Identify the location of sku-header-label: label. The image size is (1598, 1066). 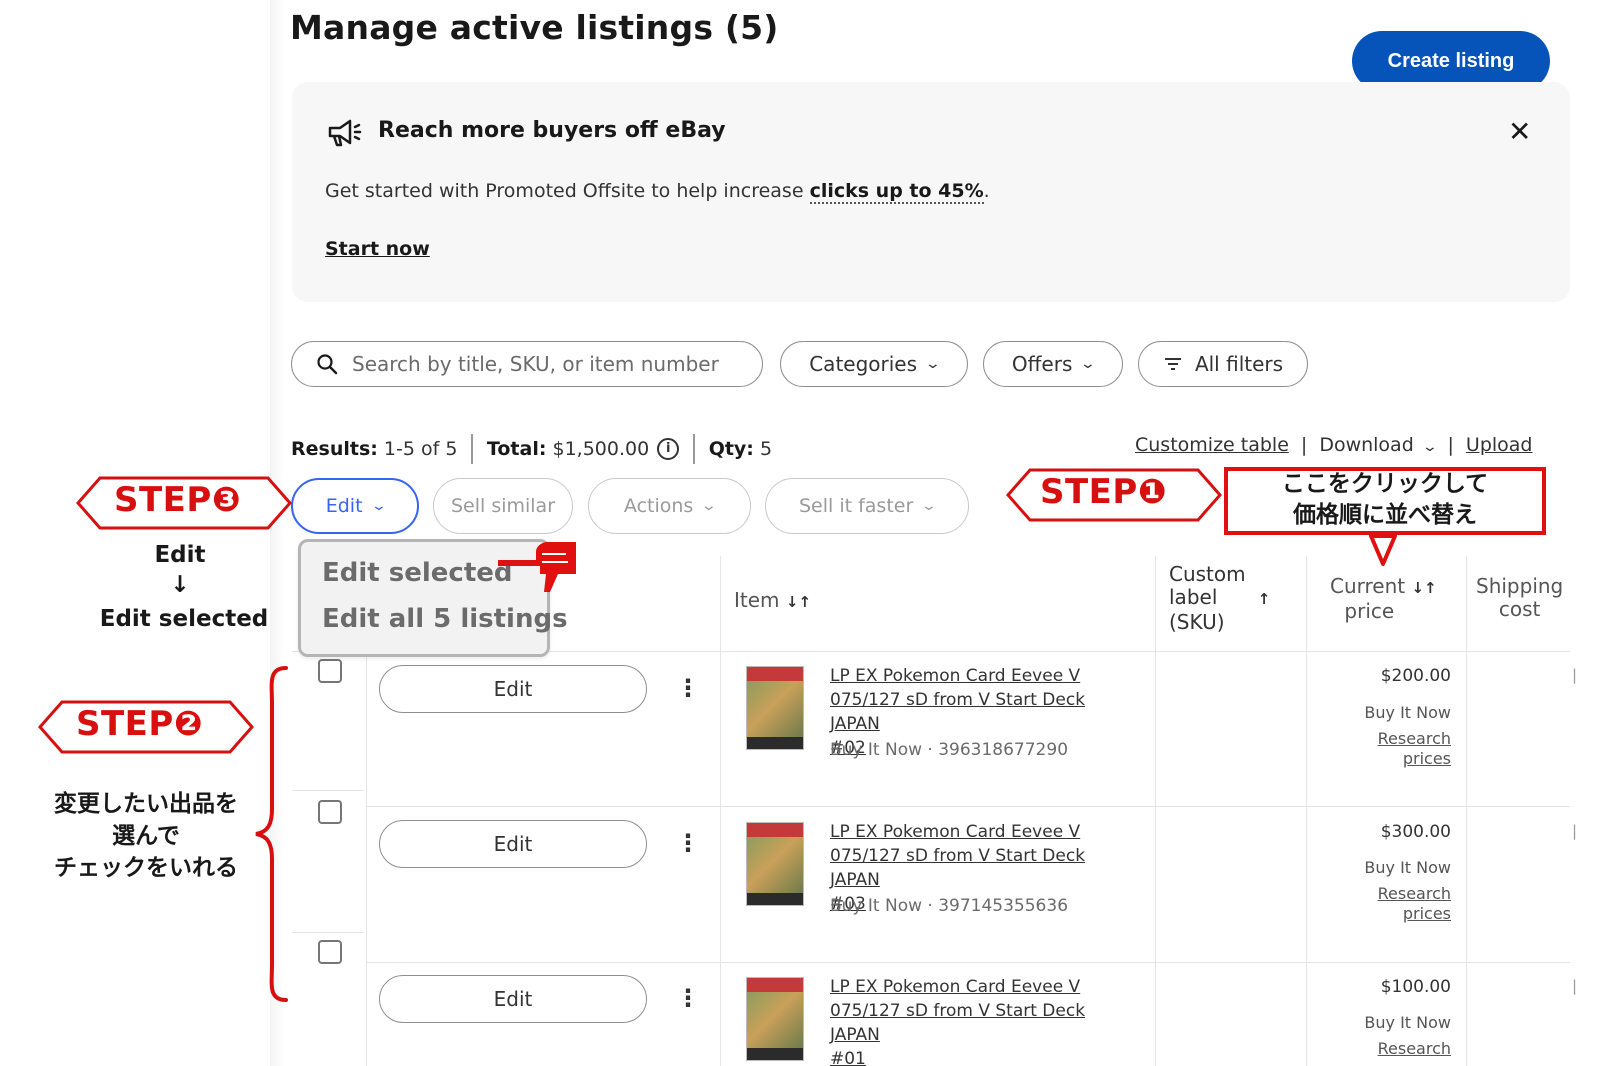
(1193, 597).